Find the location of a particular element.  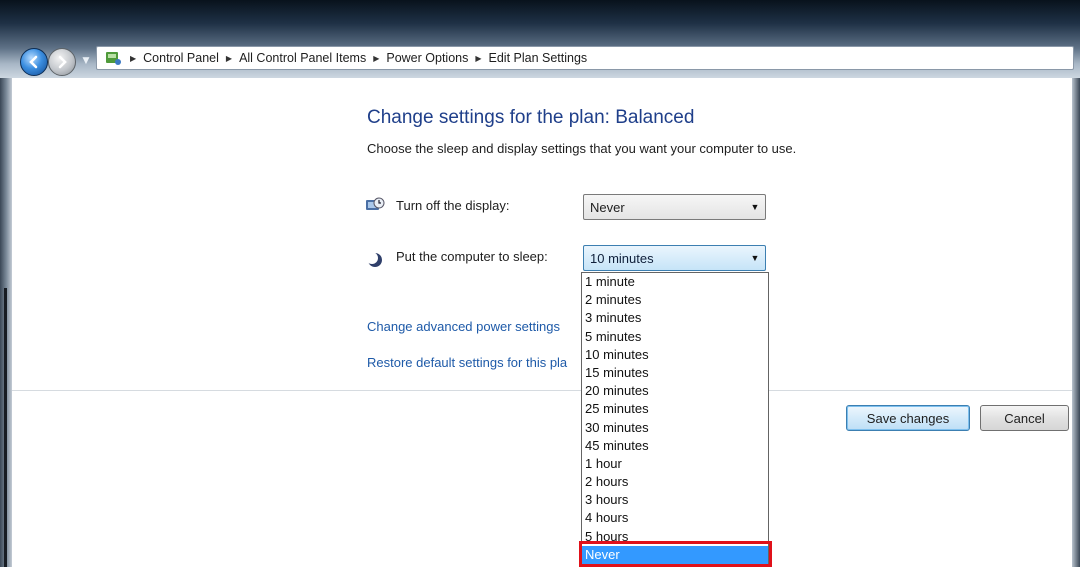

sleep-option: 20 minutes is located at coordinates (675, 391).